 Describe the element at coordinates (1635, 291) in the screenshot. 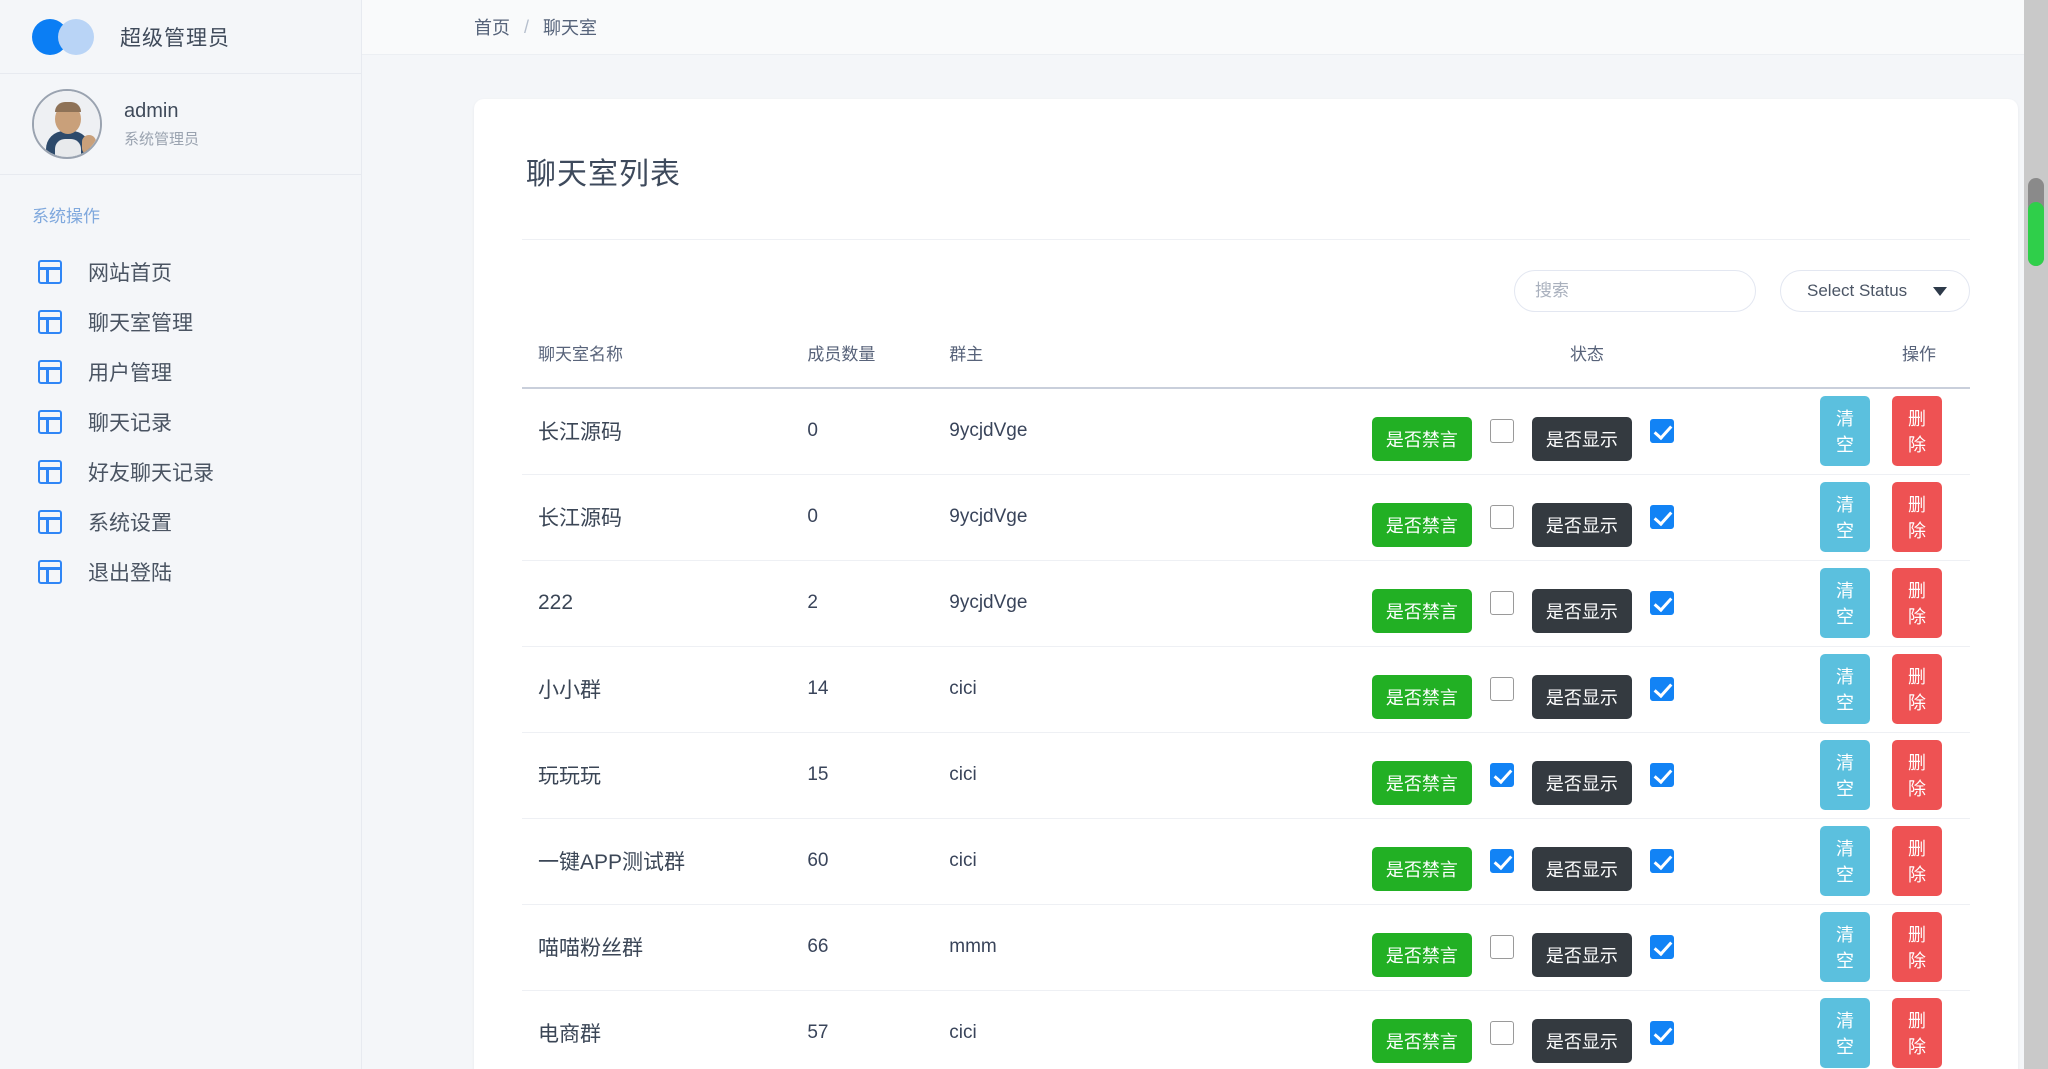

I see `search-input` at that location.